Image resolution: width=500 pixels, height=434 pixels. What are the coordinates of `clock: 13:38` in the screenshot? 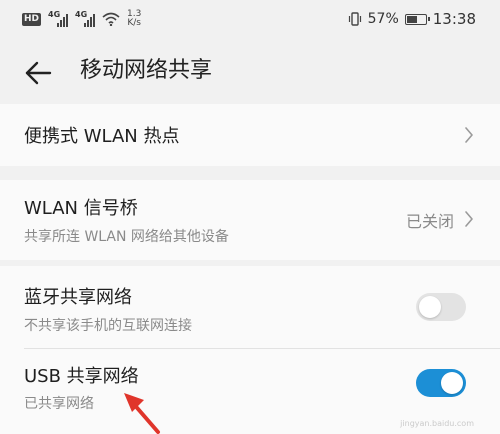 It's located at (454, 19).